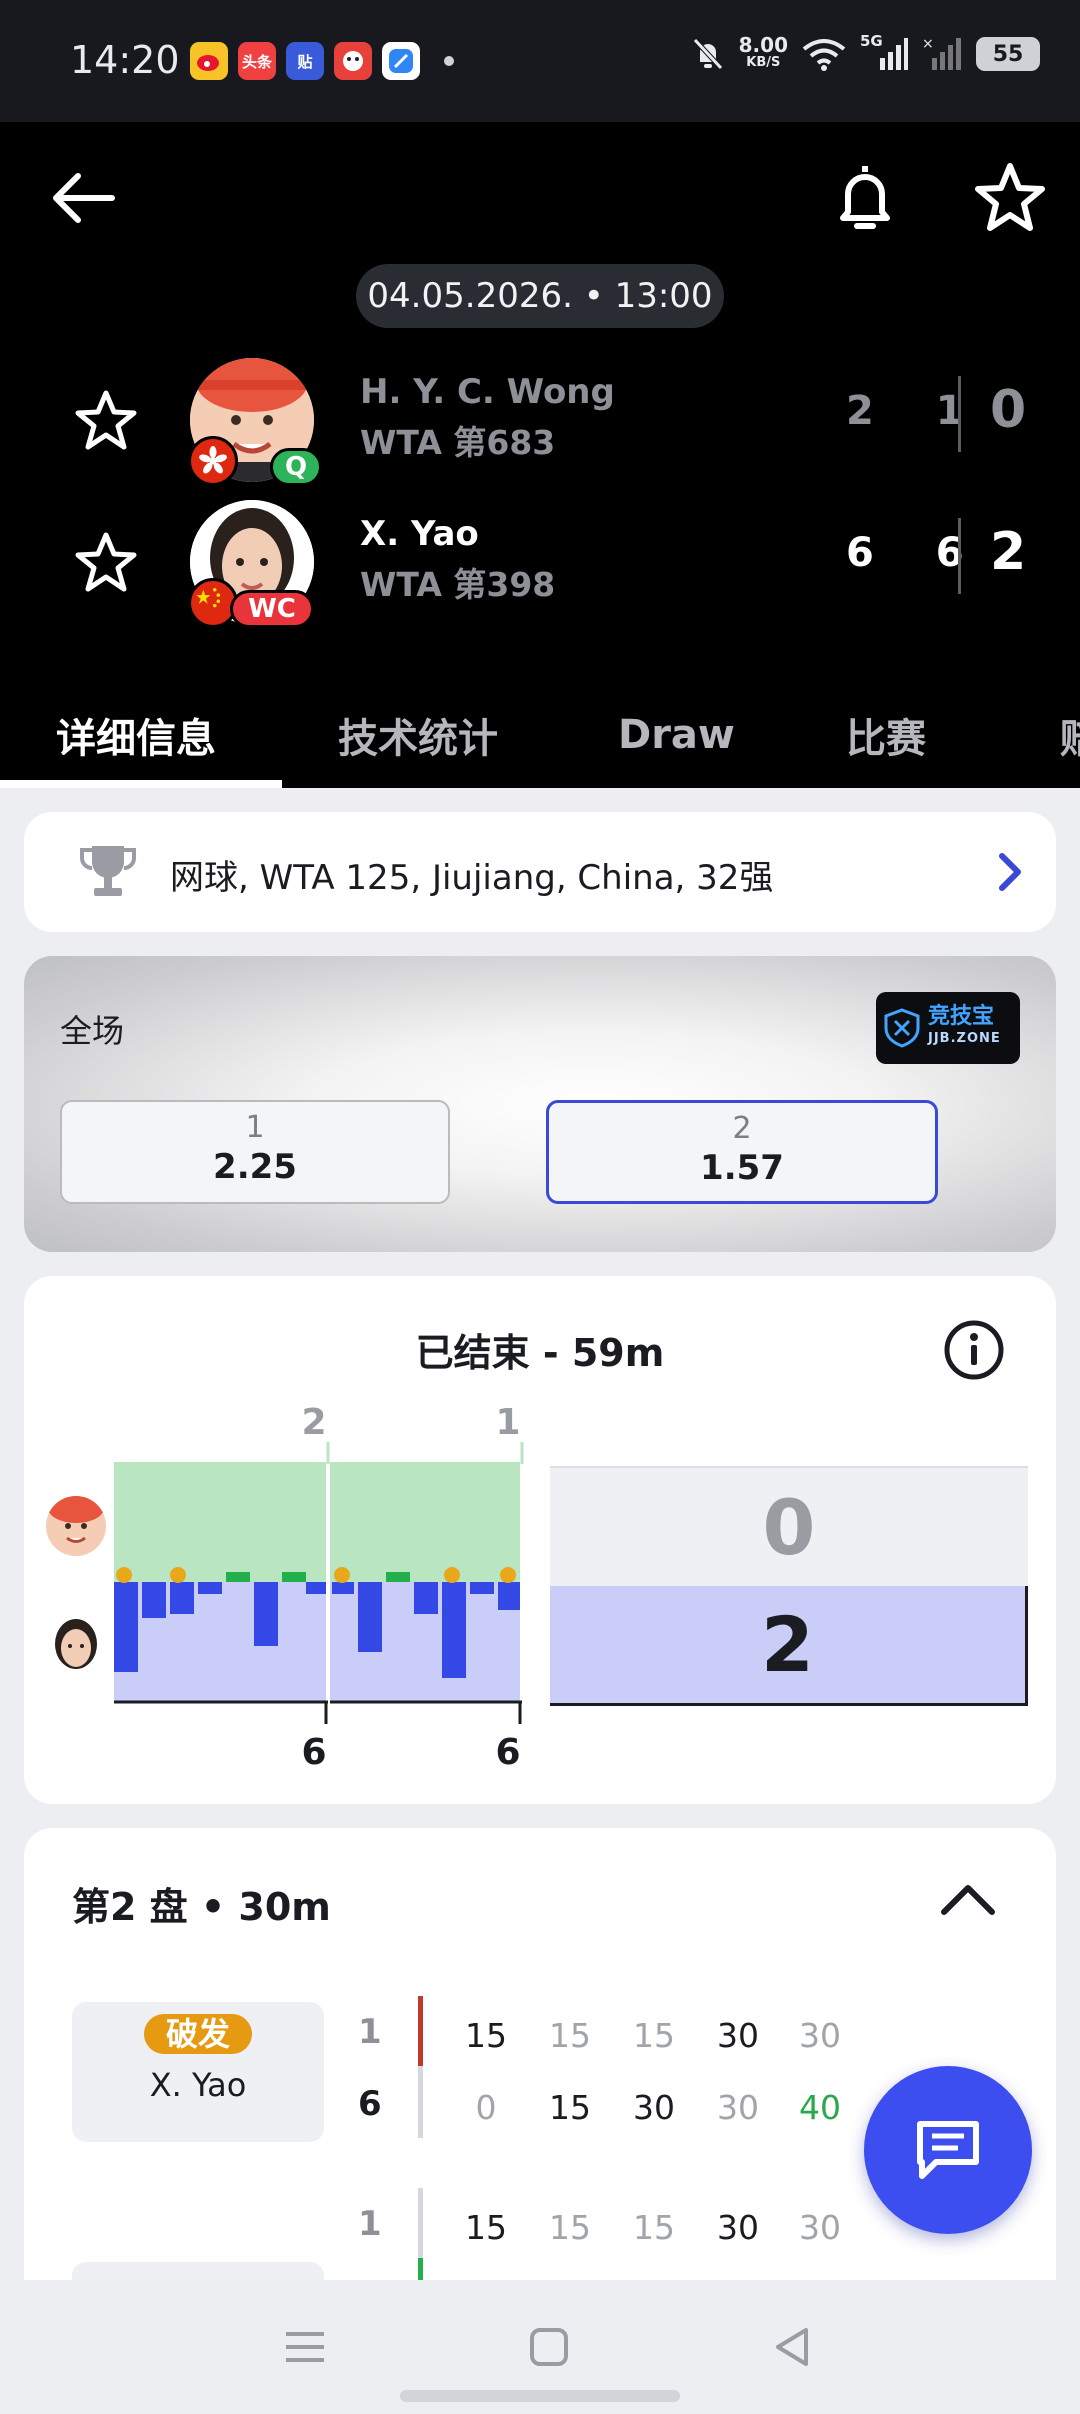 The height and width of the screenshot is (2414, 1080). Describe the element at coordinates (420, 2269) in the screenshot. I see `server-indicator-bar` at that location.